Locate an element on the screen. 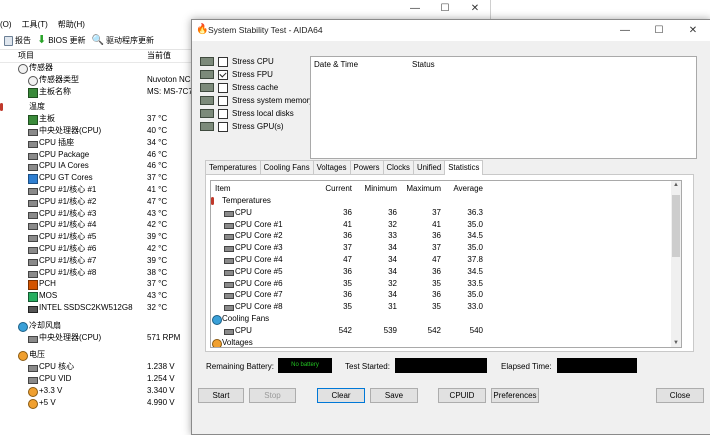 This screenshot has width=710, height=435. driver-update-button: 🔍 驱动程序更新 is located at coordinates (123, 40).